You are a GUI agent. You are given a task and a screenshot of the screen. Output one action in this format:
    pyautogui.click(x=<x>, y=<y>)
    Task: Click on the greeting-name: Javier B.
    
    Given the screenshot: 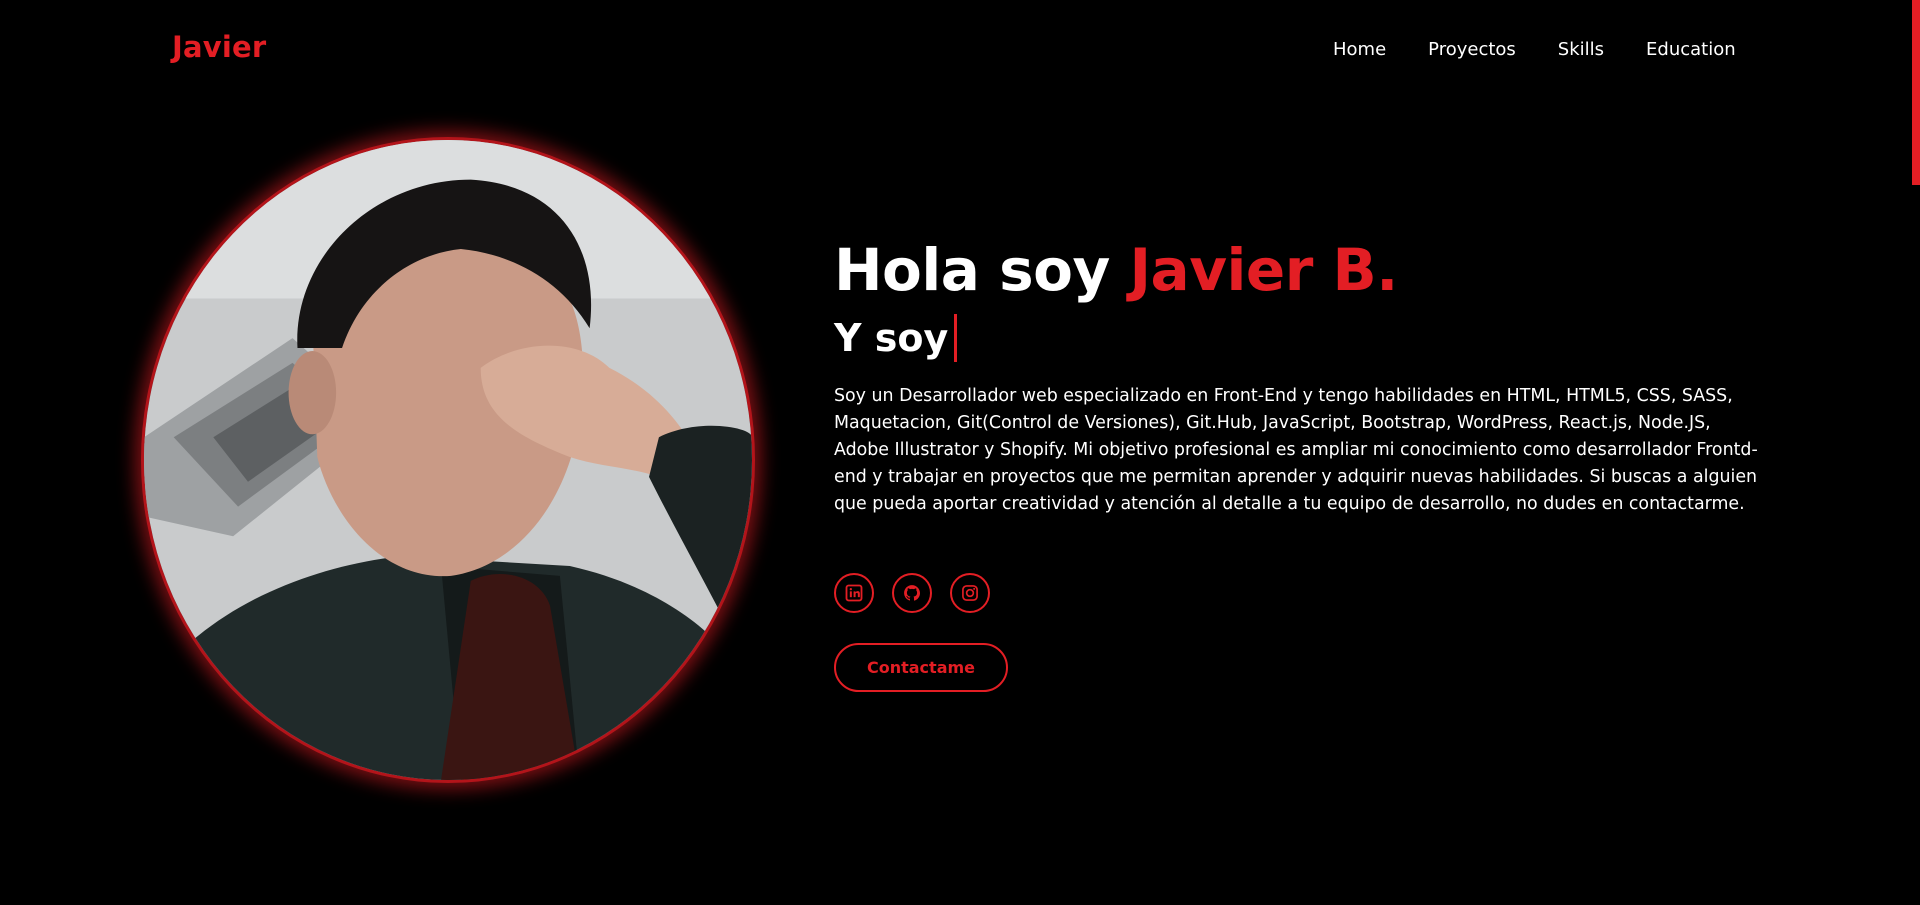 What is the action you would take?
    pyautogui.click(x=1263, y=270)
    